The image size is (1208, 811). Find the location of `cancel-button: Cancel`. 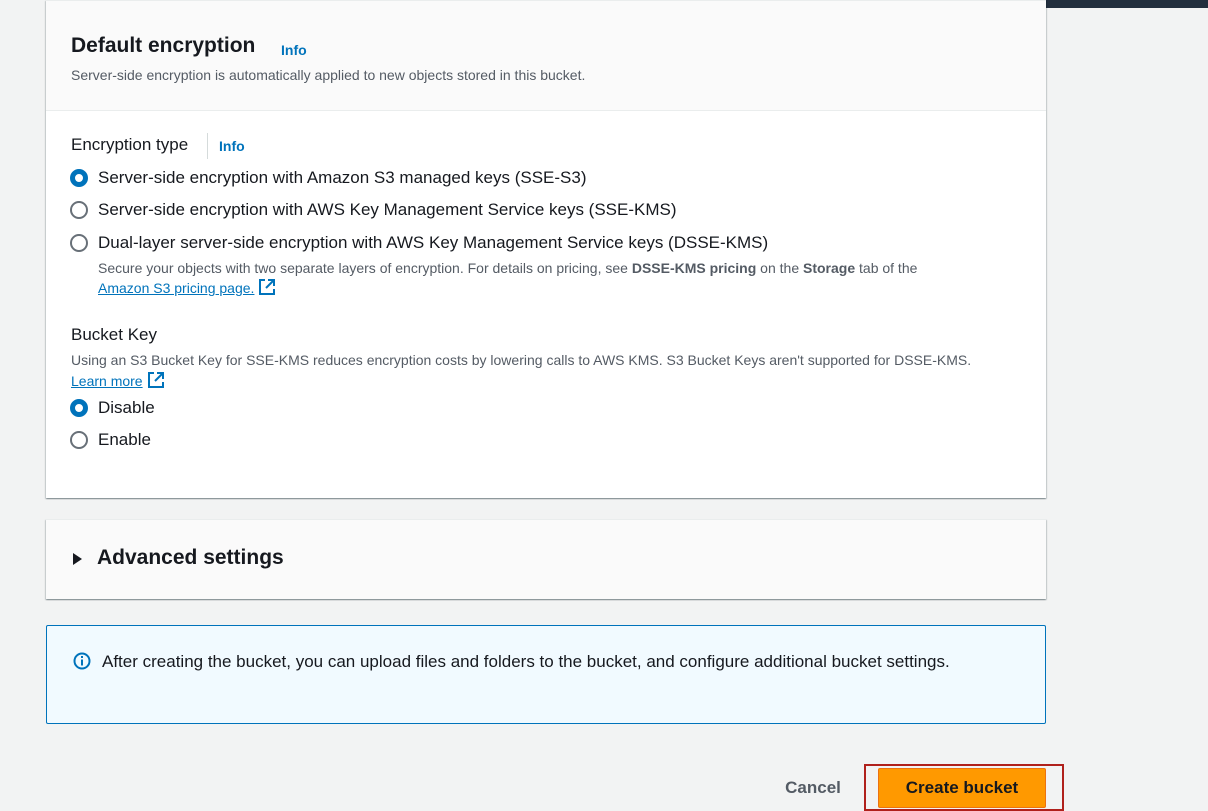

cancel-button: Cancel is located at coordinates (813, 788).